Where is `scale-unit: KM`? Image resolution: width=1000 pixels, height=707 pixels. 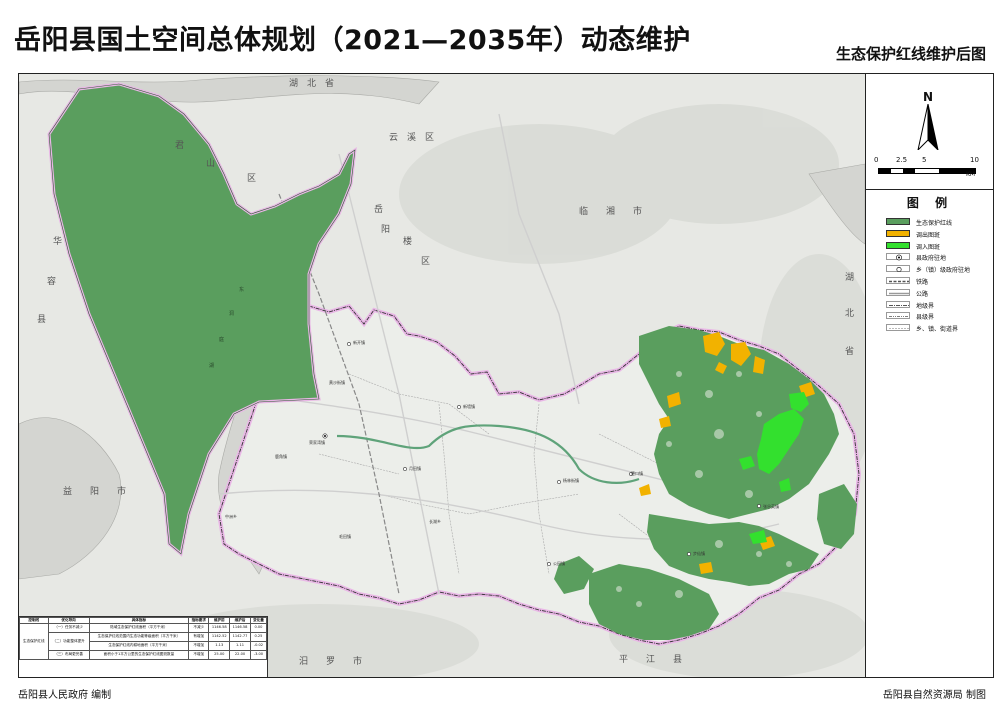
scale-unit: KM is located at coordinates (971, 174).